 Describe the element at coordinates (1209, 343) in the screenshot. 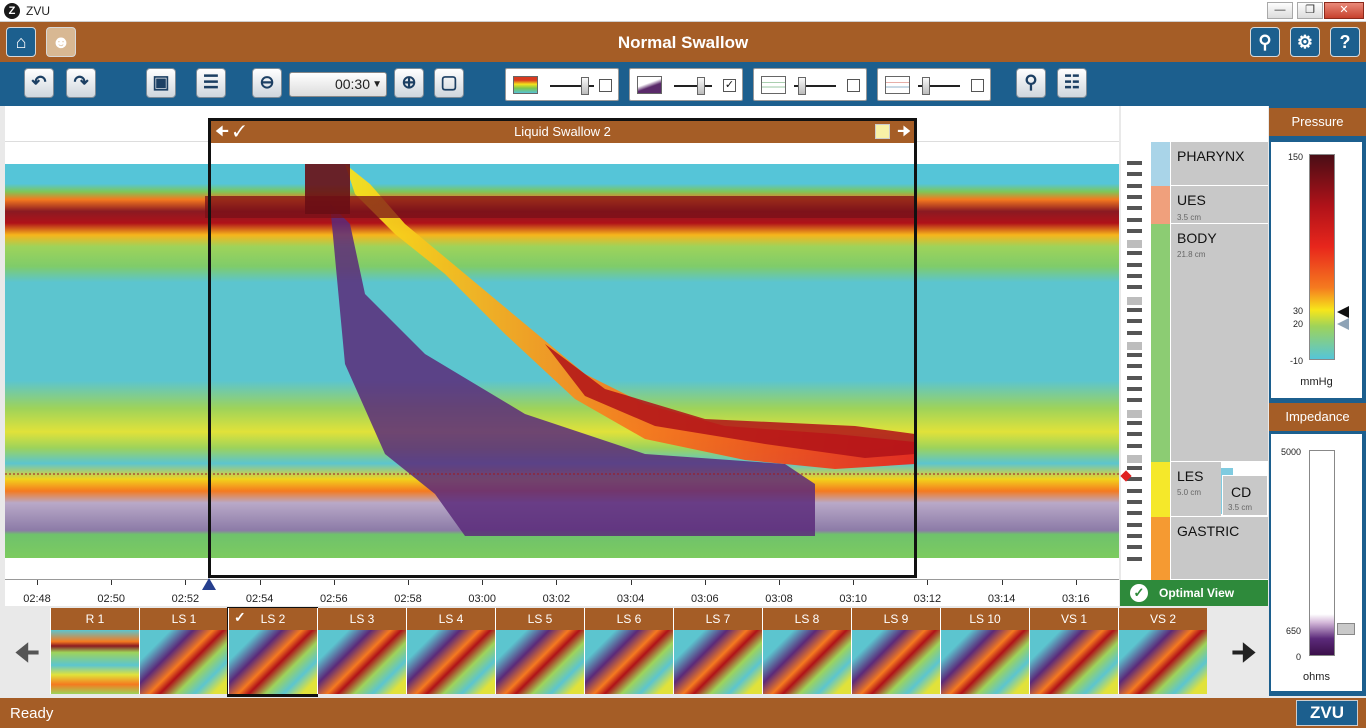

I see `region-body: BODY 21.8 cm` at that location.